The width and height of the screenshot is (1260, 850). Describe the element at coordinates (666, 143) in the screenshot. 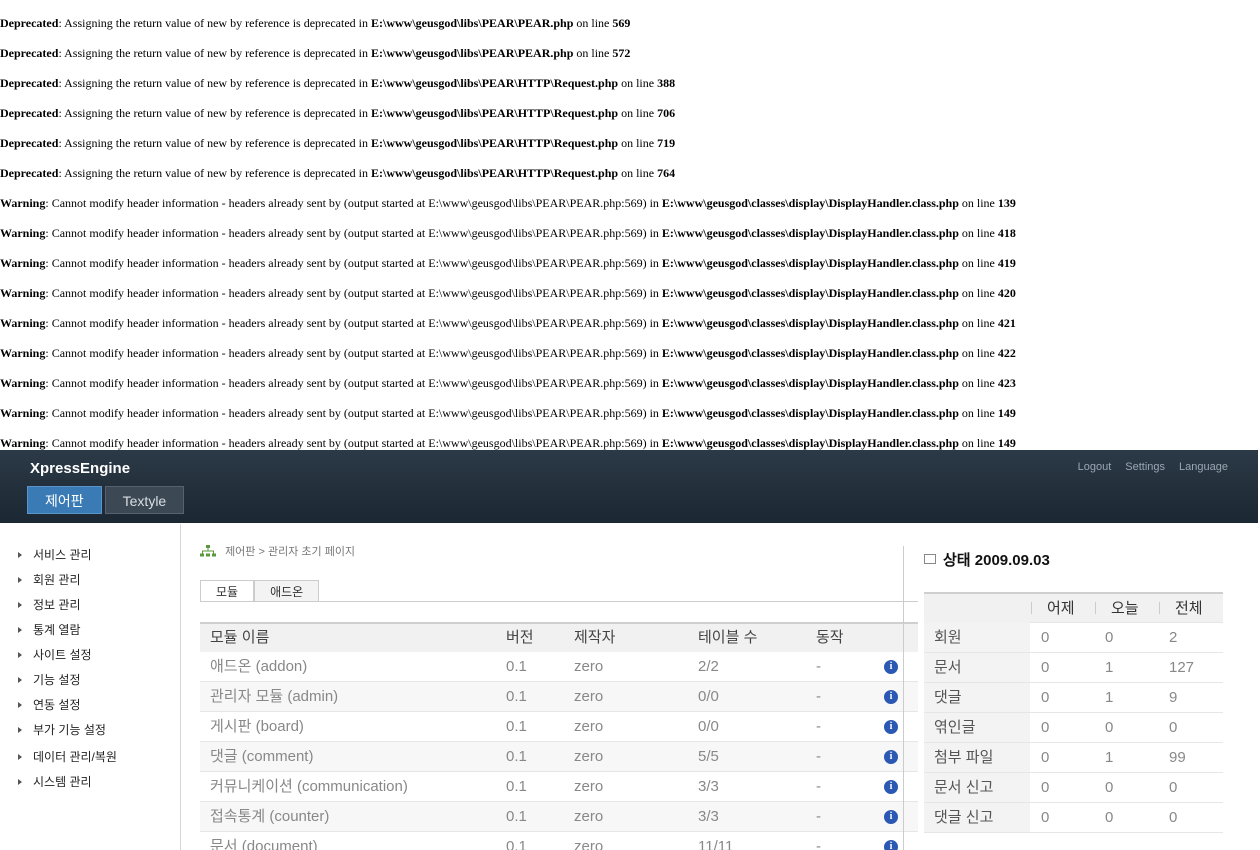

I see `error-line-number: 719` at that location.